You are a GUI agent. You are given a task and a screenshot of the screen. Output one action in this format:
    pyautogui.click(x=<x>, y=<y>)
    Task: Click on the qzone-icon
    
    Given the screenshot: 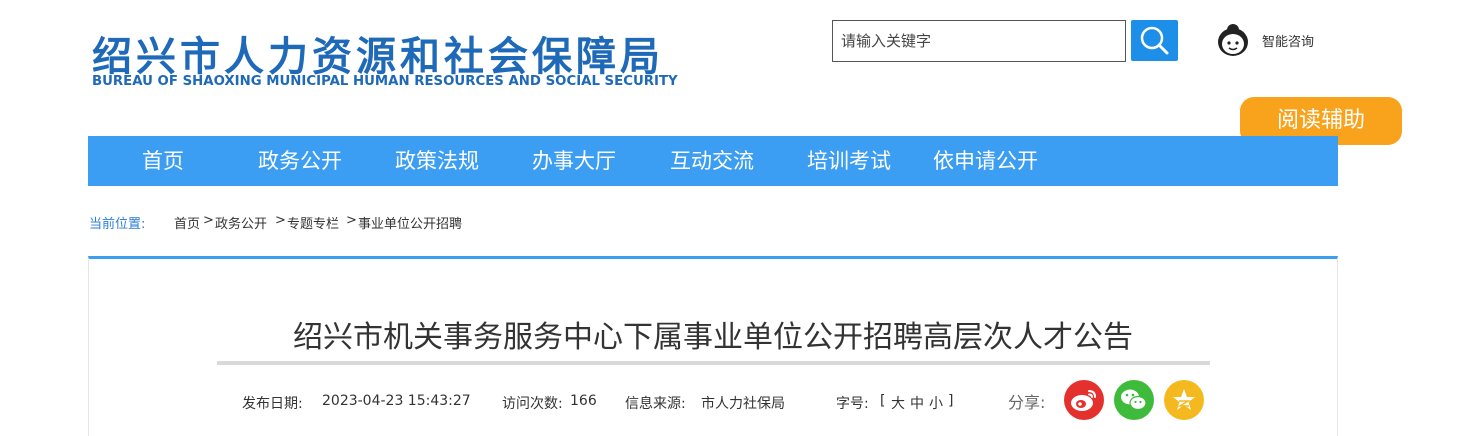 What is the action you would take?
    pyautogui.click(x=1184, y=399)
    